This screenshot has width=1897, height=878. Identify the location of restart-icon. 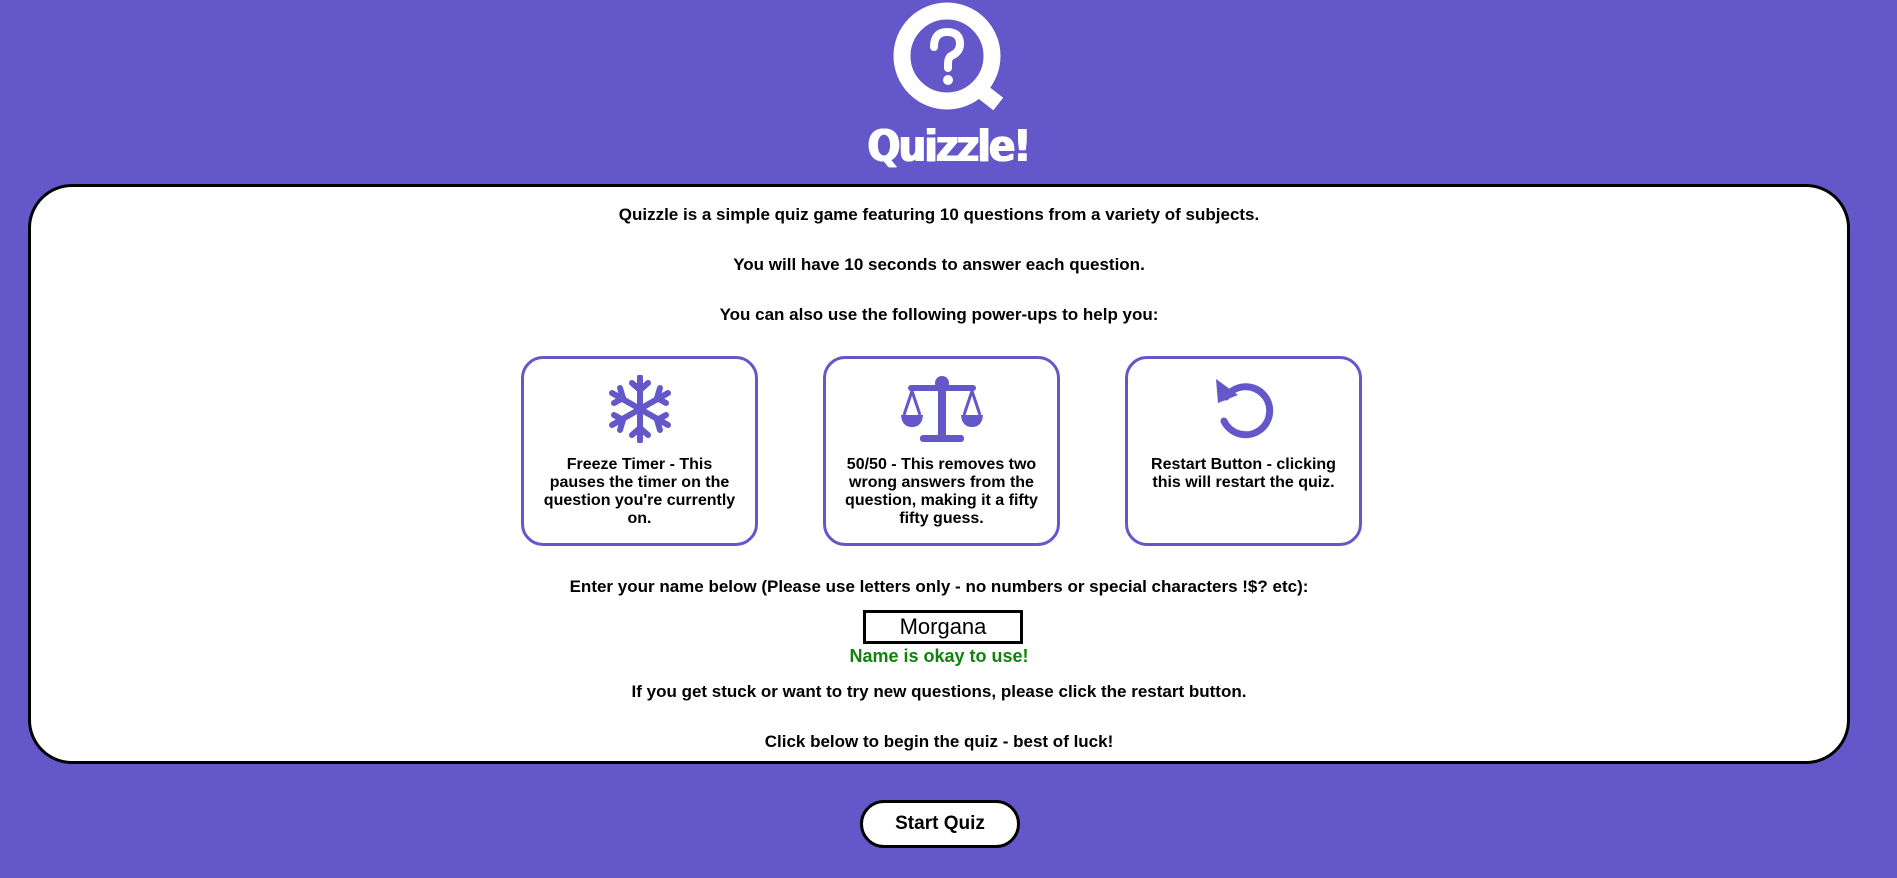
(1244, 409).